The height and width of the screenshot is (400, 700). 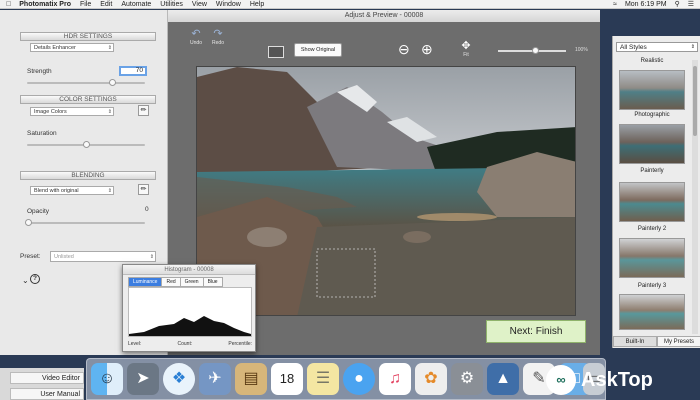 I want to click on tab-my-presets: My Presets, so click(x=678, y=341).